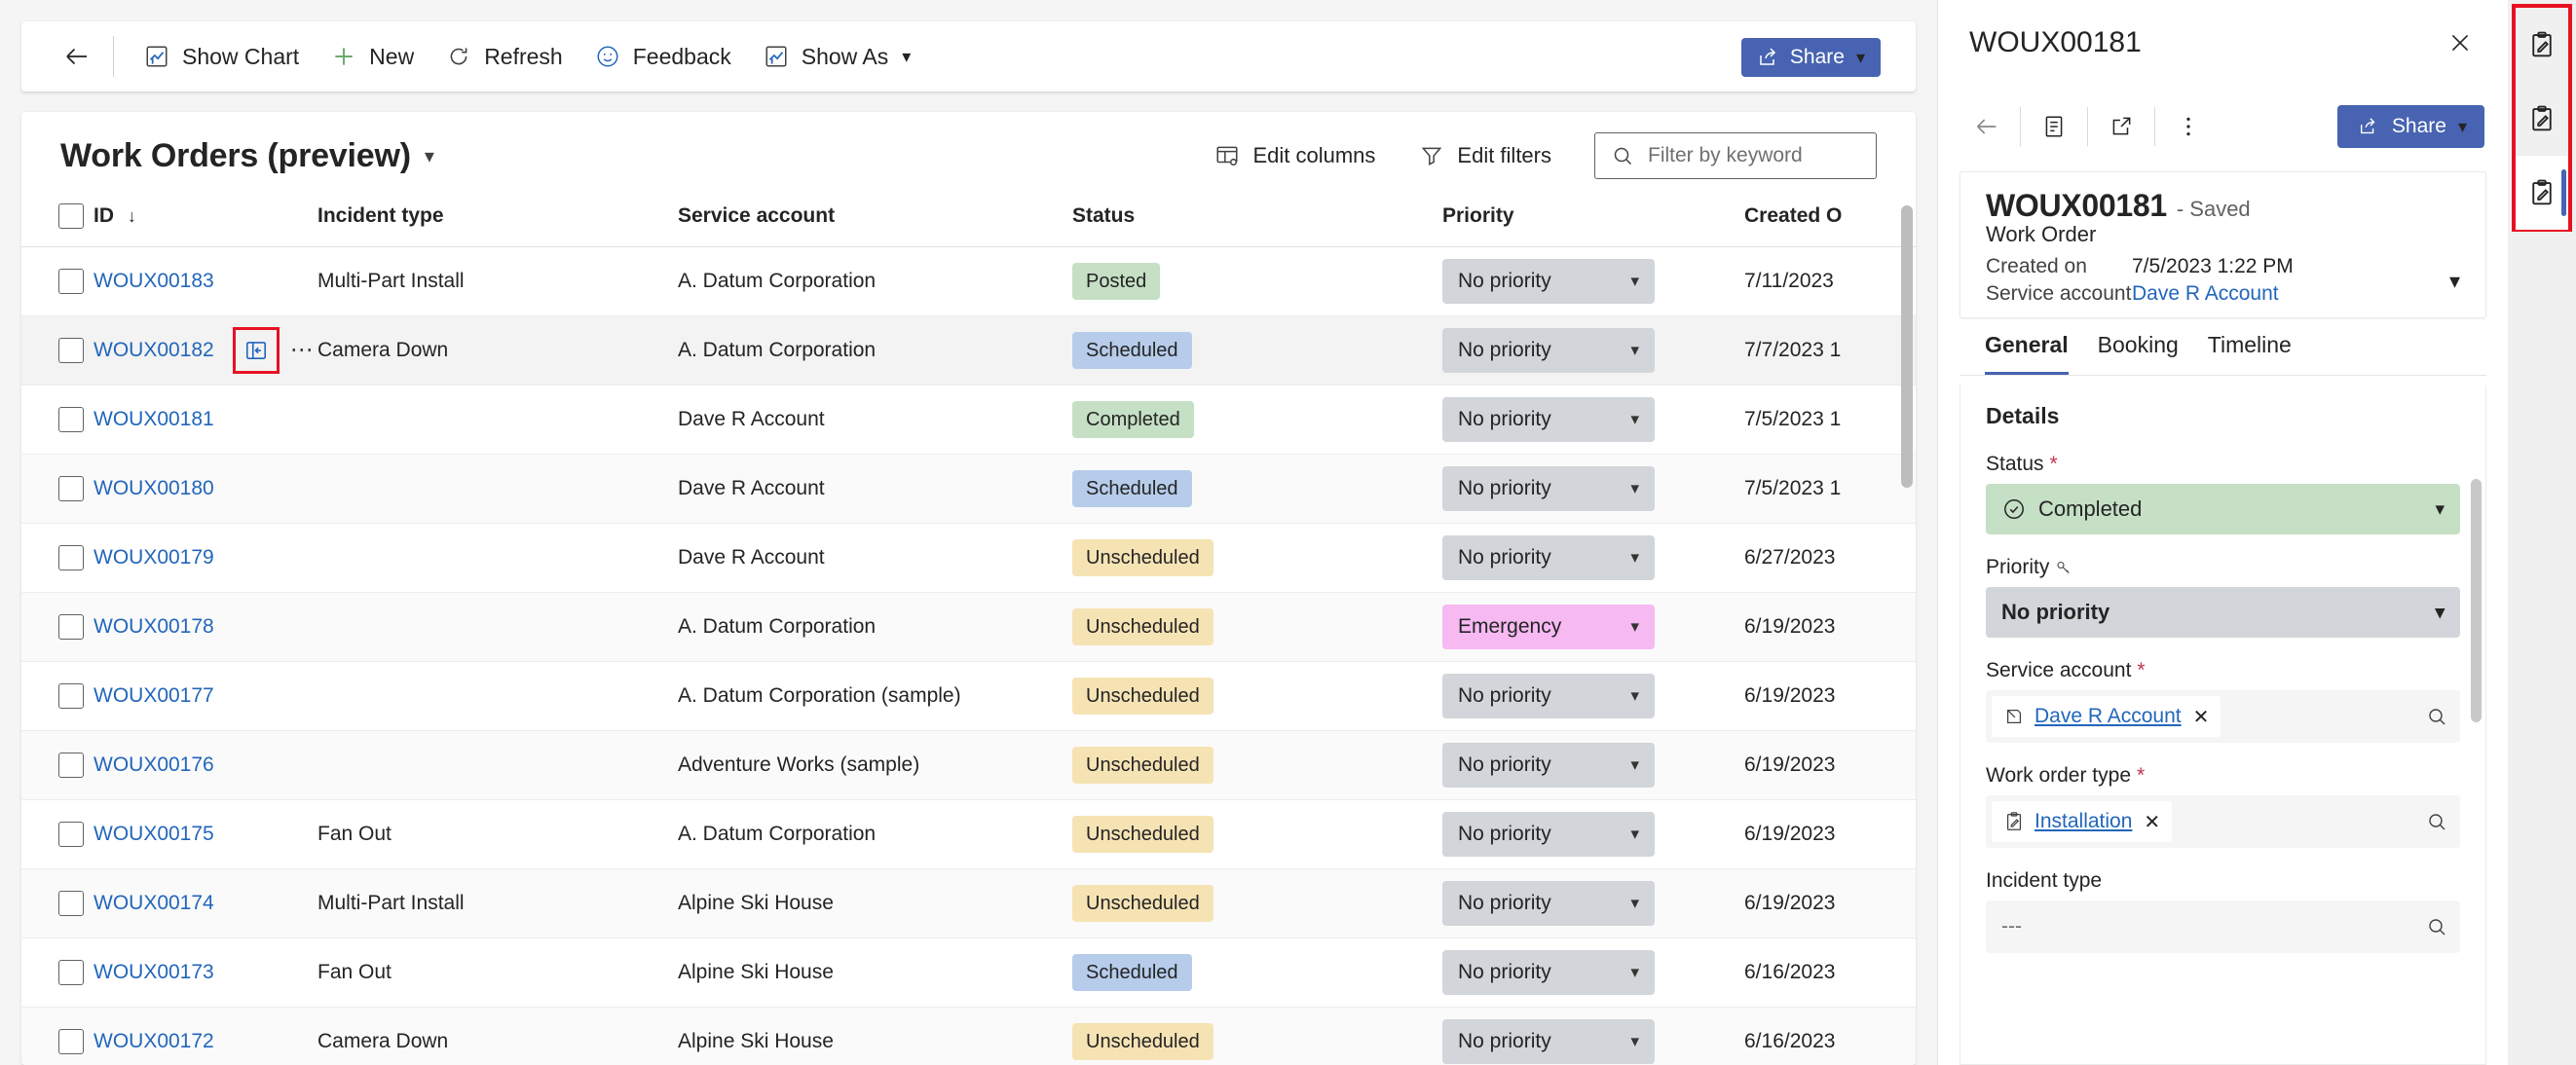 This screenshot has height=1065, width=2576. Describe the element at coordinates (2410, 127) in the screenshot. I see `side-pane-share-button: Share ▾` at that location.